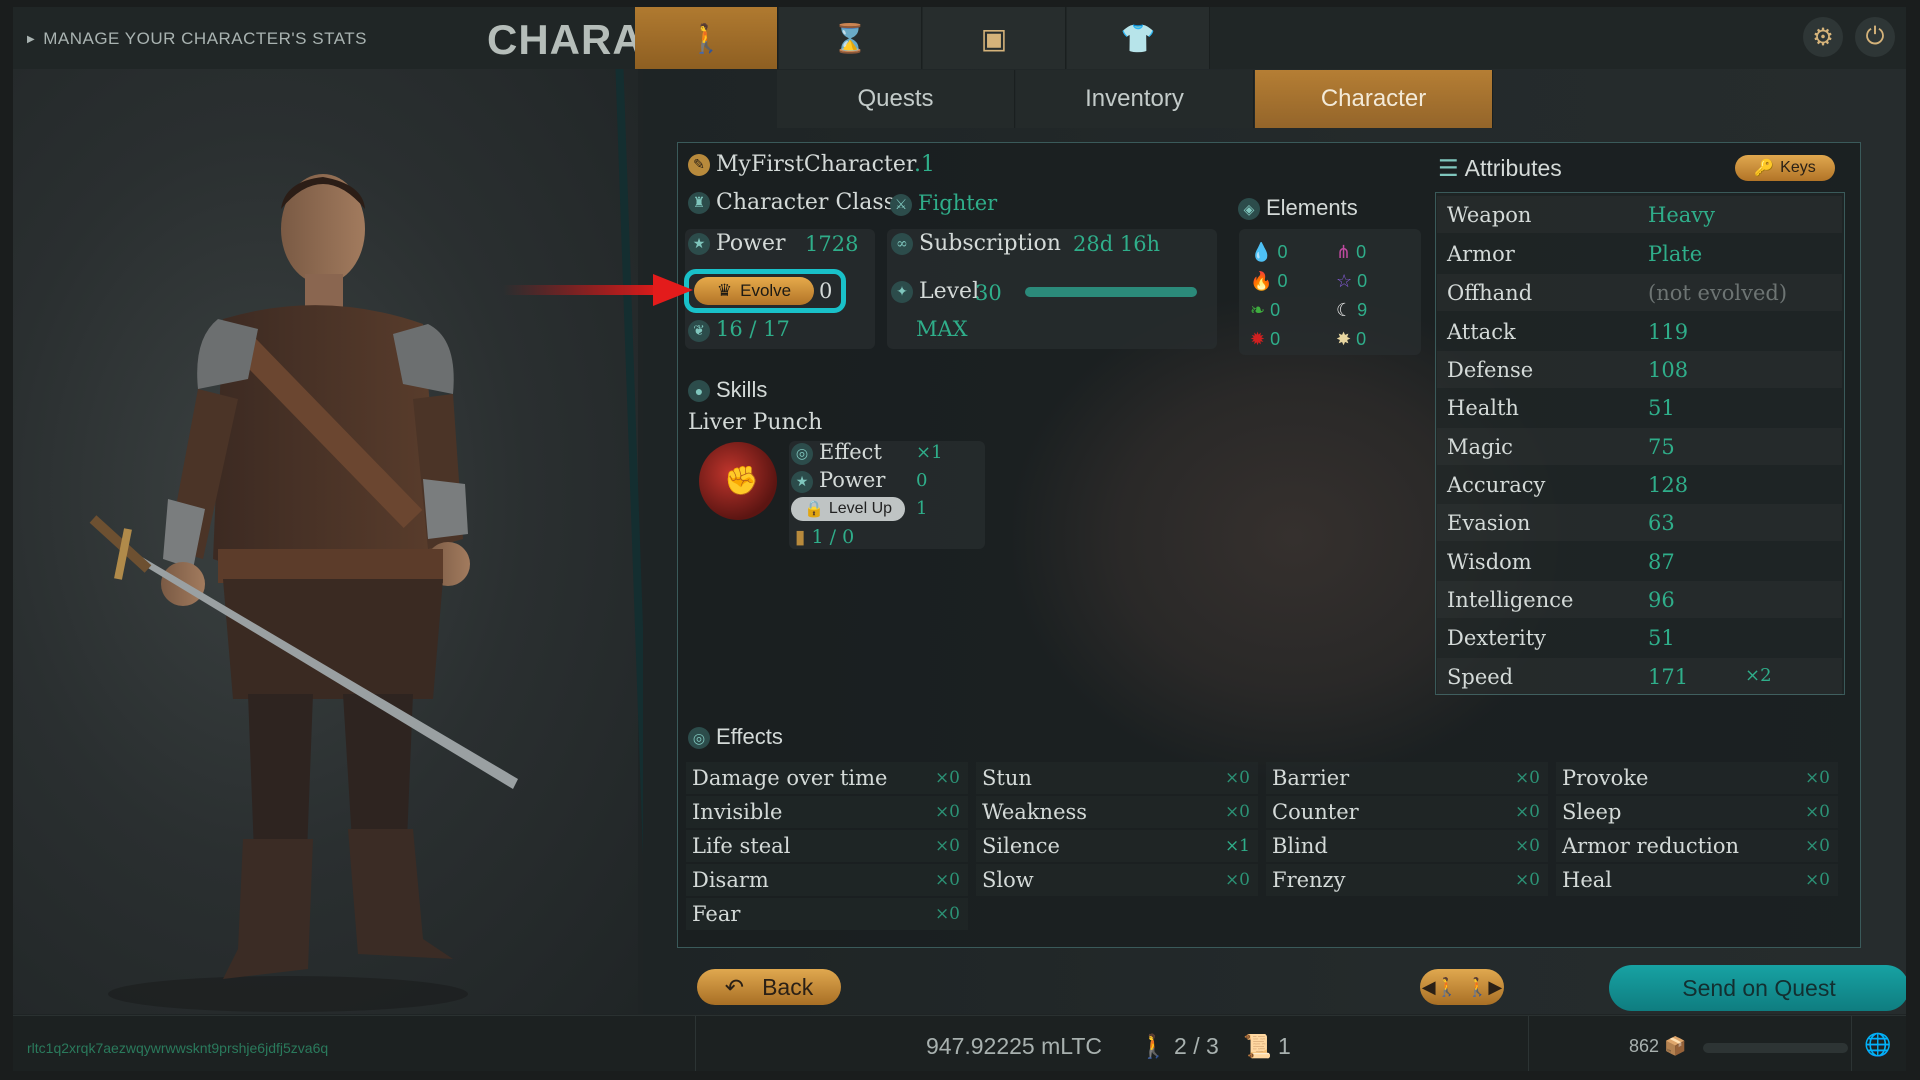 Image resolution: width=1920 pixels, height=1080 pixels. I want to click on tab-character-icon: 🚶, so click(706, 38).